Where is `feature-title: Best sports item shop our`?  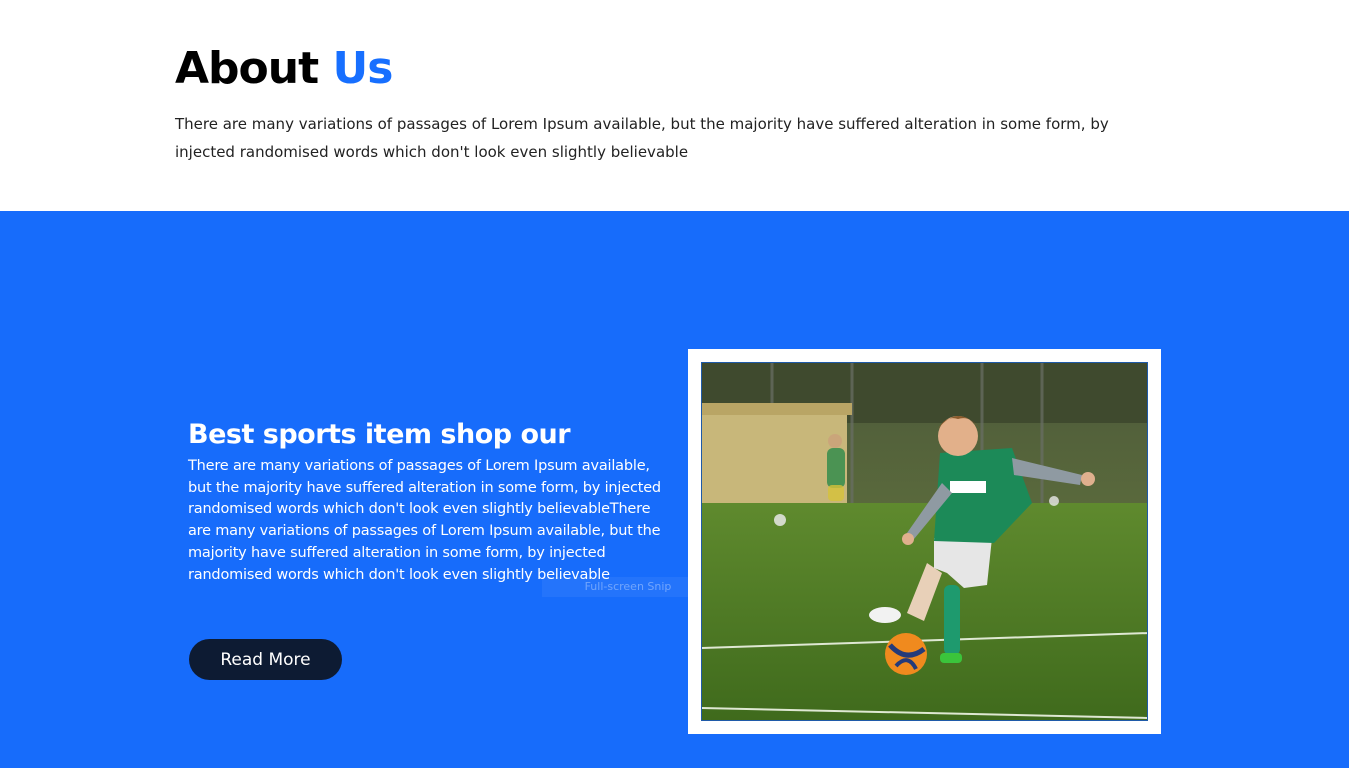 feature-title: Best sports item shop our is located at coordinates (379, 434).